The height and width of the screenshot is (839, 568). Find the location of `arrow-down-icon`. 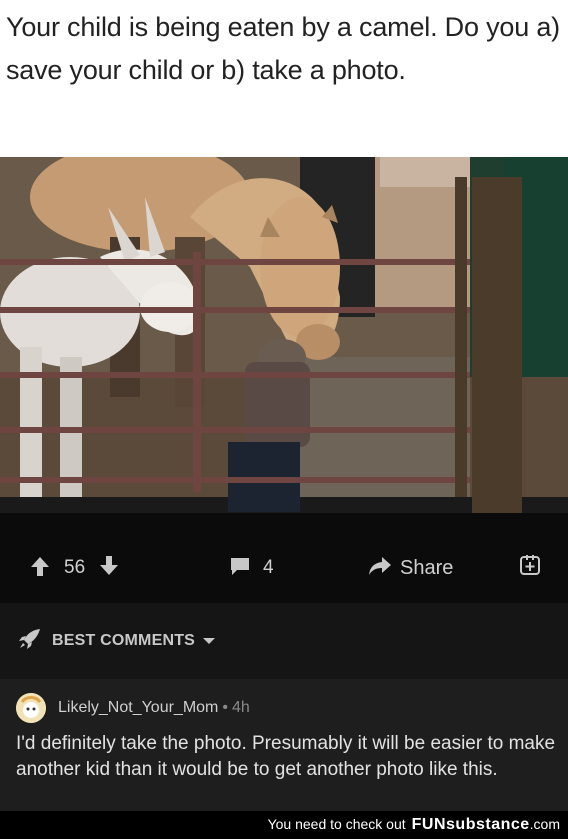

arrow-down-icon is located at coordinates (109, 568).